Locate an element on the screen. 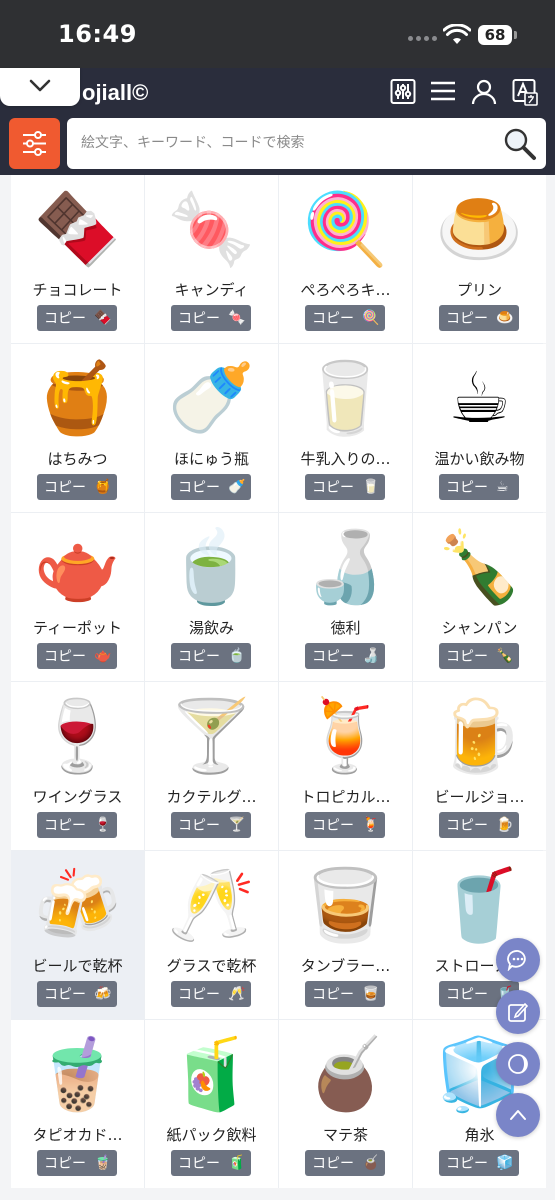 The width and height of the screenshot is (555, 1200). emoji-glyph: 🥃 is located at coordinates (345, 905).